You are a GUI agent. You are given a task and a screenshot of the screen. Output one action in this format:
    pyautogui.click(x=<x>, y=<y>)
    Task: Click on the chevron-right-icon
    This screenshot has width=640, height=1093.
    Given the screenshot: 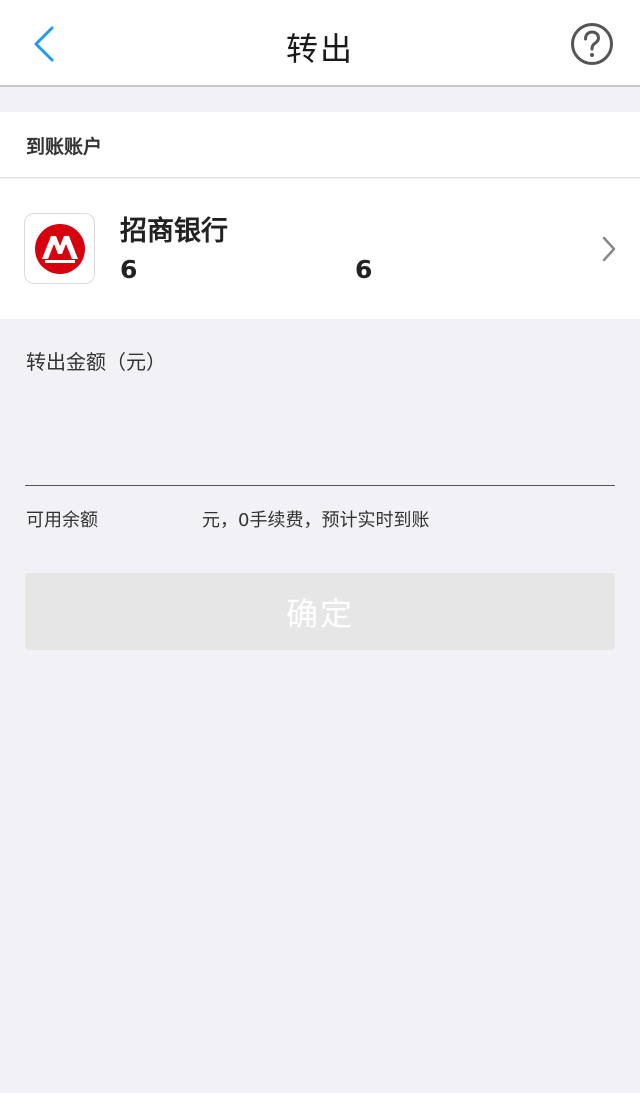 What is the action you would take?
    pyautogui.click(x=609, y=249)
    